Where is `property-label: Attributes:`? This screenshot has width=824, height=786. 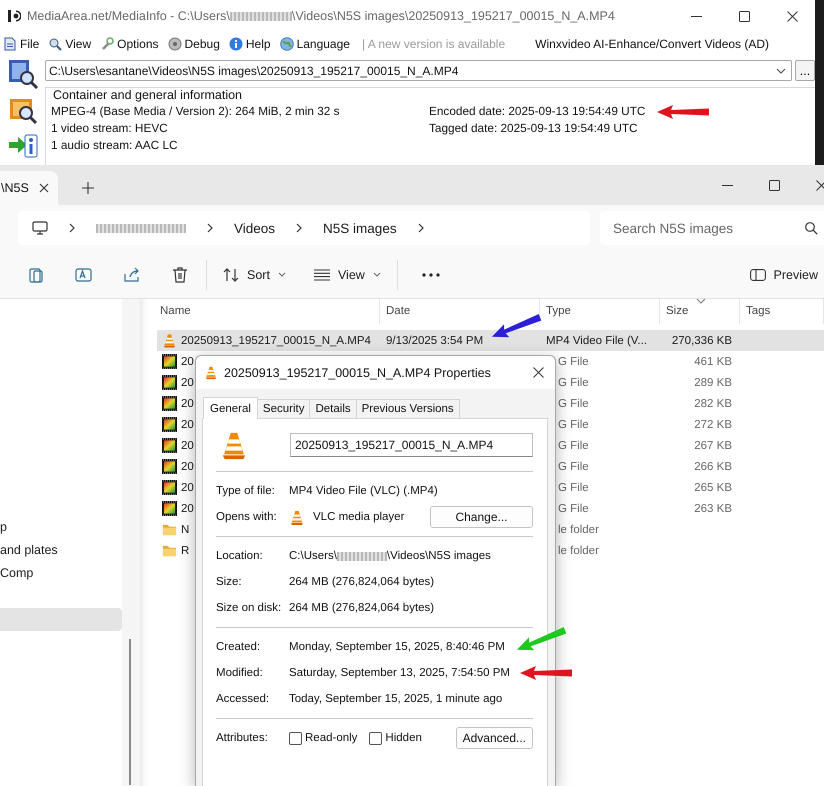
property-label: Attributes: is located at coordinates (242, 738).